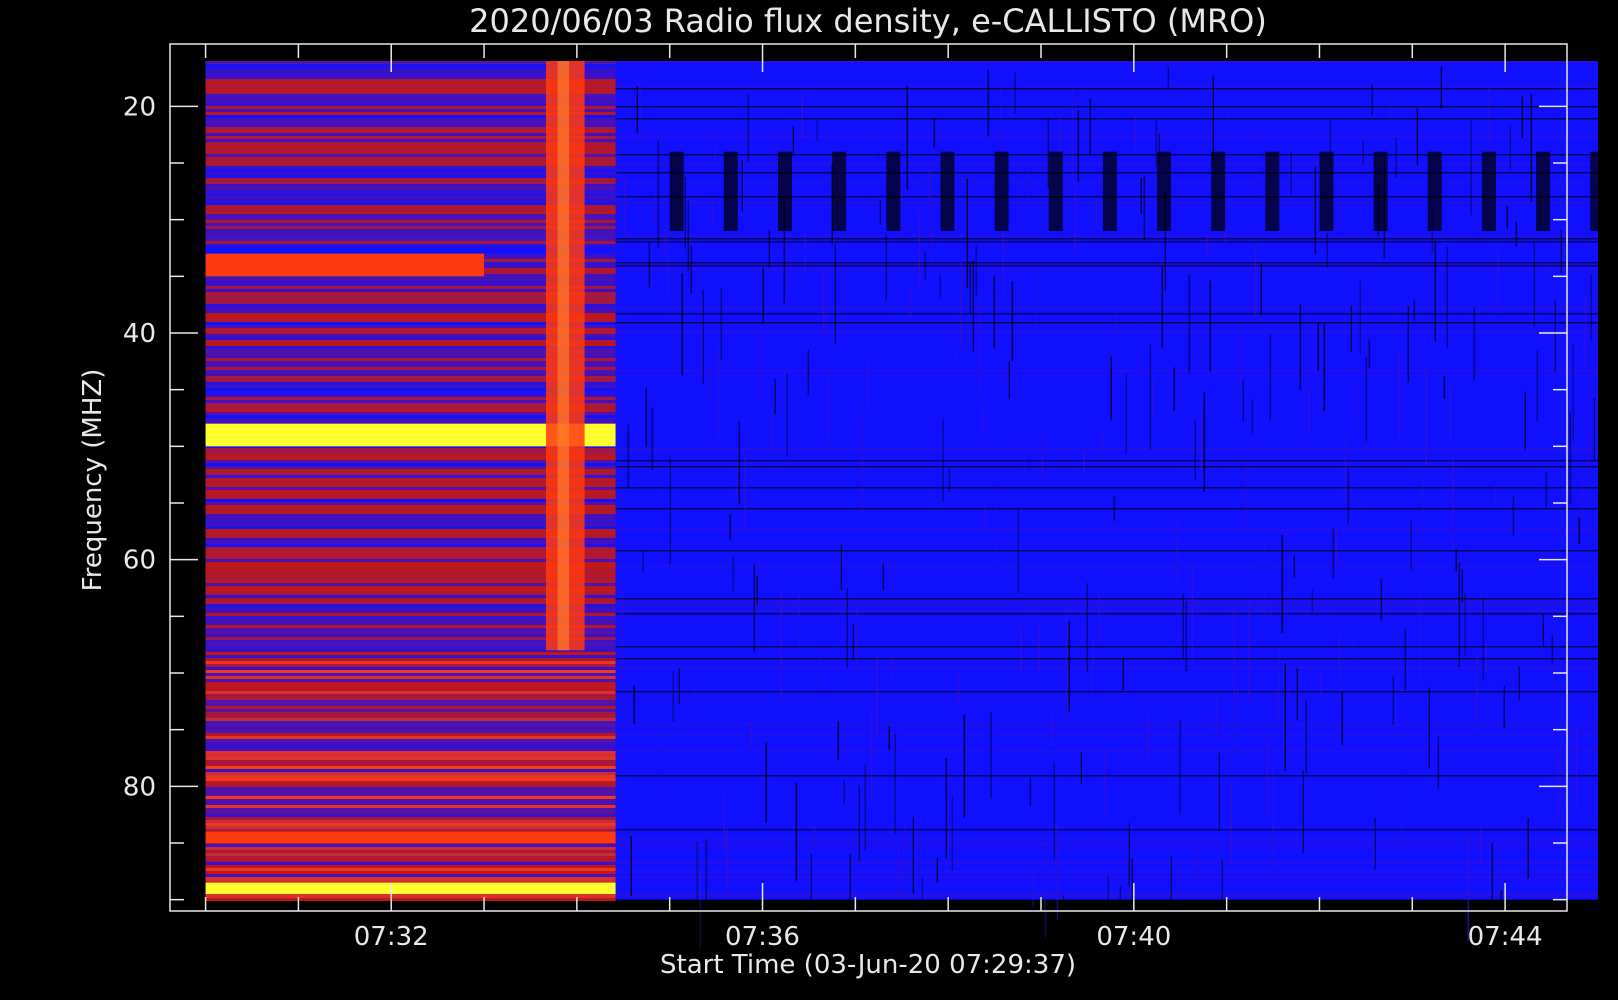 Image resolution: width=1618 pixels, height=1000 pixels. Describe the element at coordinates (139, 107) in the screenshot. I see `y-tick-label: 20` at that location.